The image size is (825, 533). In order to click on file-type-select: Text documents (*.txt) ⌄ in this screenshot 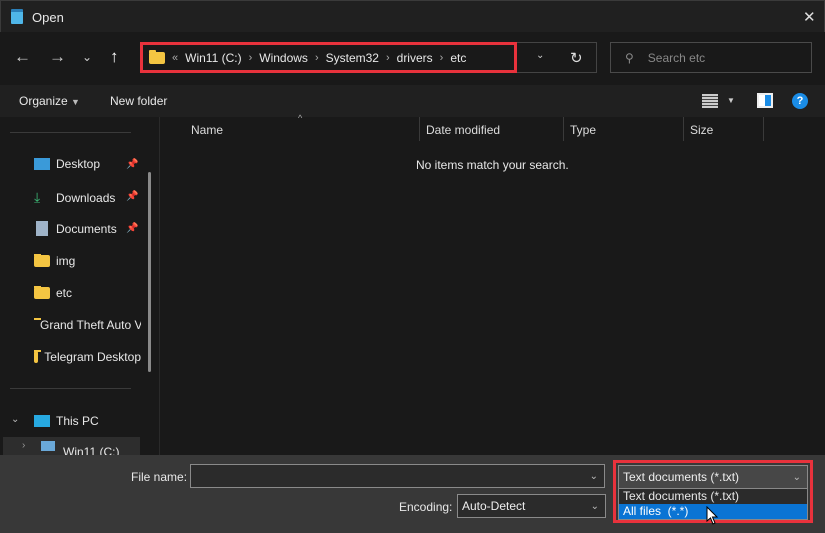, I will do `click(713, 477)`.